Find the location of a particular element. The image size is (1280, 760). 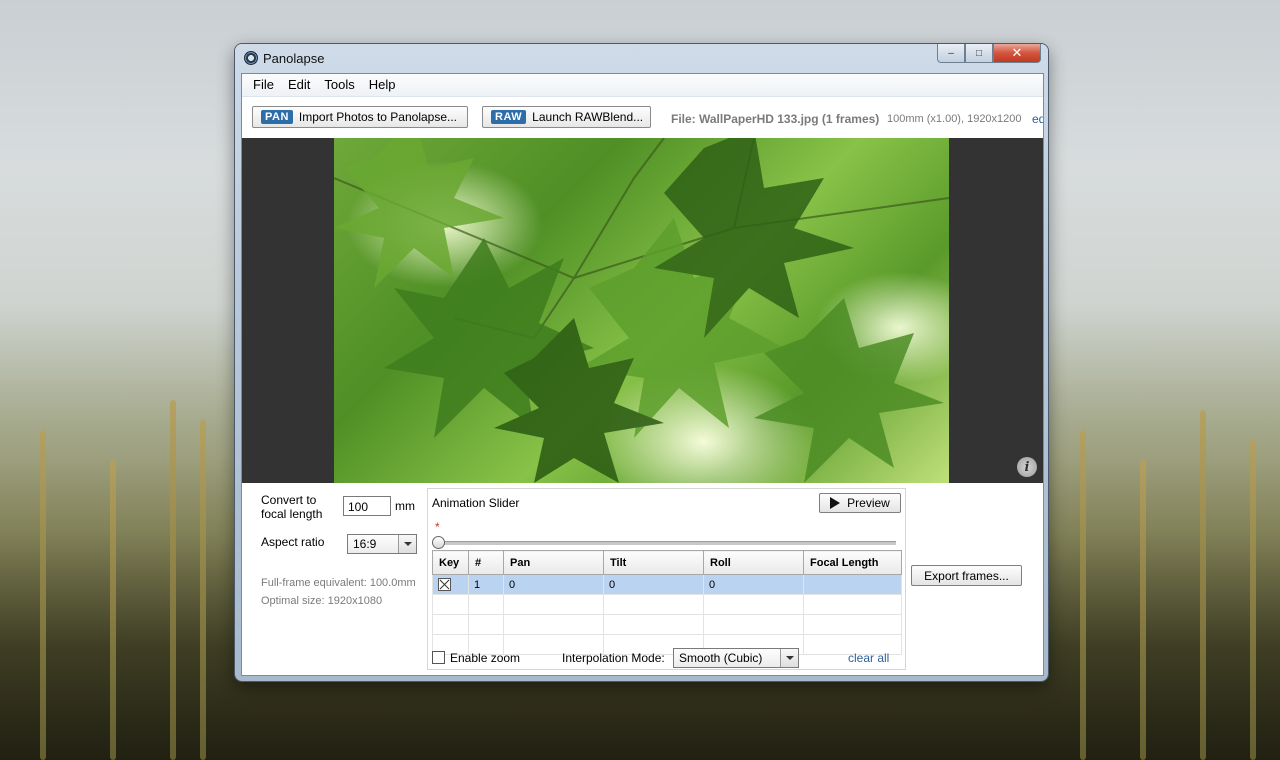

window-title: Panolapse is located at coordinates (294, 58).